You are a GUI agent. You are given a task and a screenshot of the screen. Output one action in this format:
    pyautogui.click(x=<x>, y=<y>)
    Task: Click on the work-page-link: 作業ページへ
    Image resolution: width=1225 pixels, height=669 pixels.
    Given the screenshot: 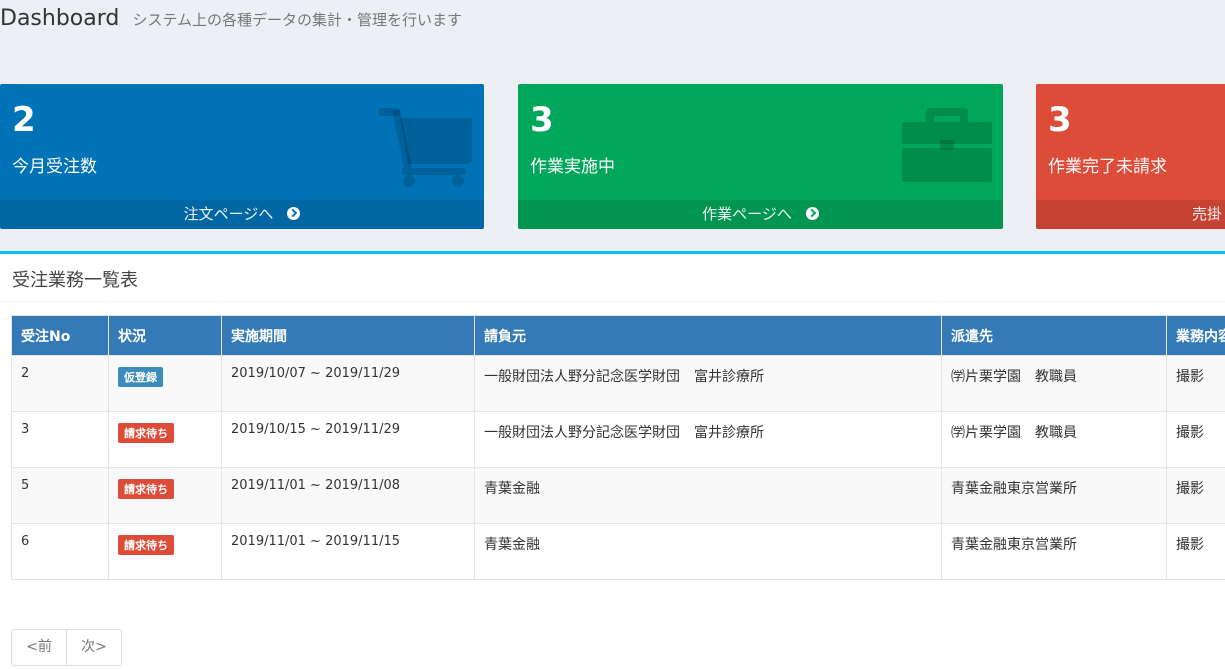 What is the action you would take?
    pyautogui.click(x=760, y=214)
    